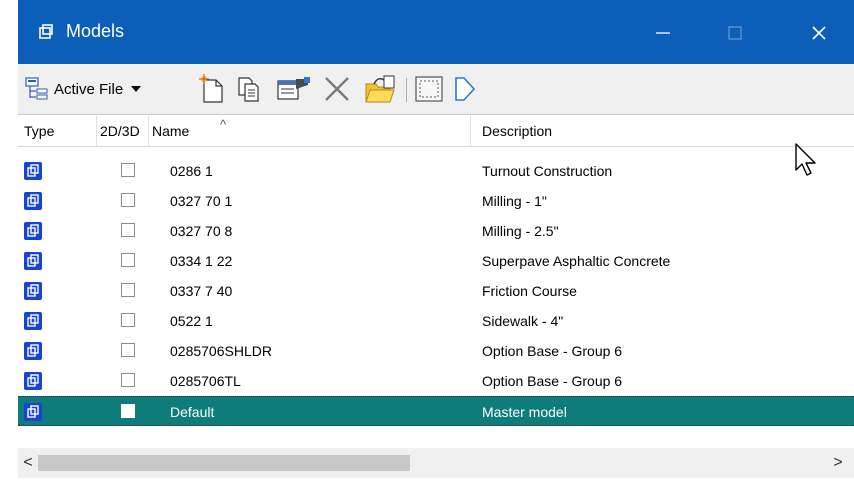 This screenshot has width=854, height=483. What do you see at coordinates (838, 463) in the screenshot?
I see `scroll-right-button: >` at bounding box center [838, 463].